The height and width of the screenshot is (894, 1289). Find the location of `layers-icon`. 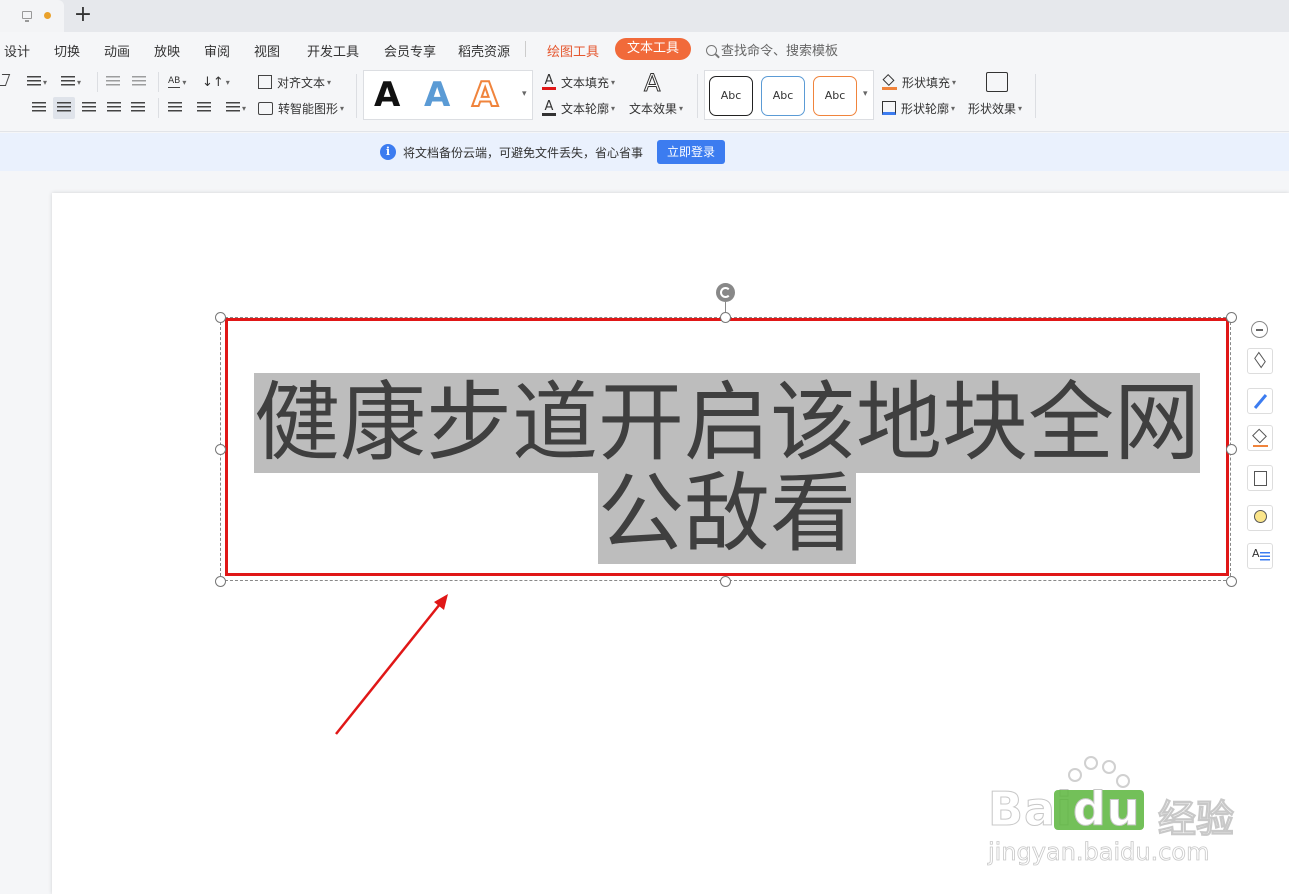

layers-icon is located at coordinates (1260, 360).